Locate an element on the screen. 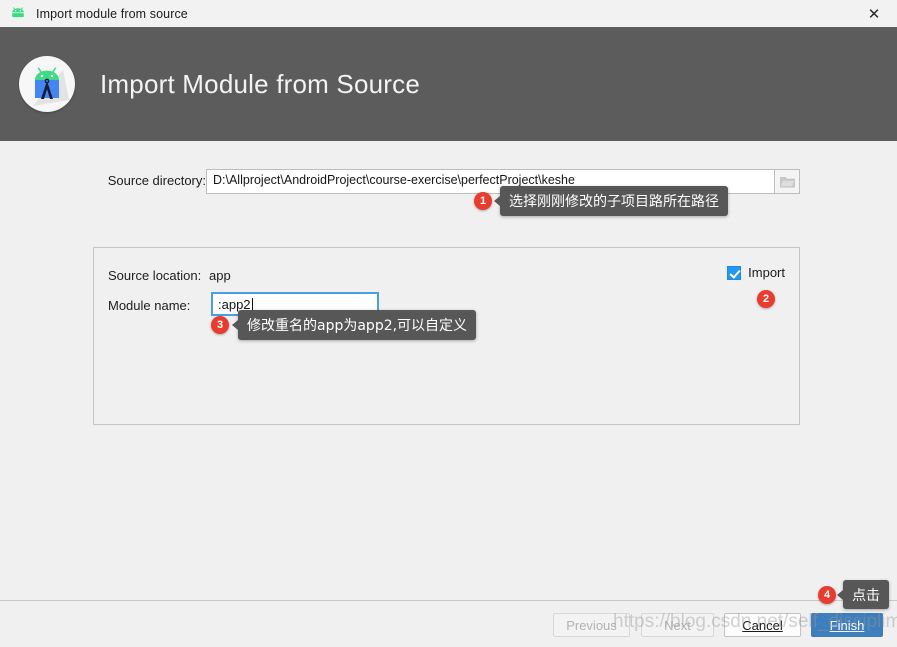  android-robot-icon is located at coordinates (18, 14).